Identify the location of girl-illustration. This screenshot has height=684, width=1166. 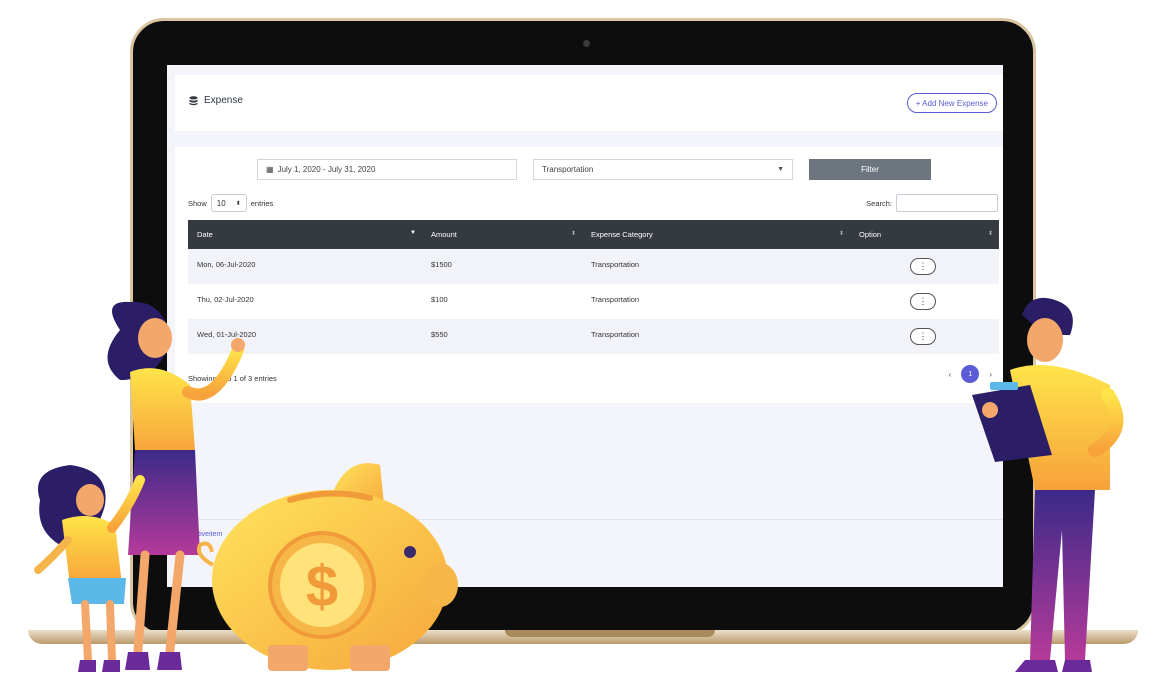
(89, 568).